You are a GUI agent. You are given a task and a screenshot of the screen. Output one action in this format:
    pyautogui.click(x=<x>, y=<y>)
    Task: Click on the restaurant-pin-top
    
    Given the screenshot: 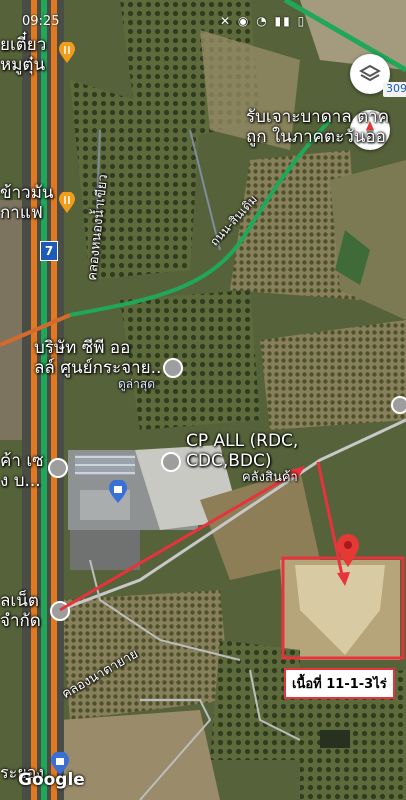 What is the action you would take?
    pyautogui.click(x=67, y=52)
    